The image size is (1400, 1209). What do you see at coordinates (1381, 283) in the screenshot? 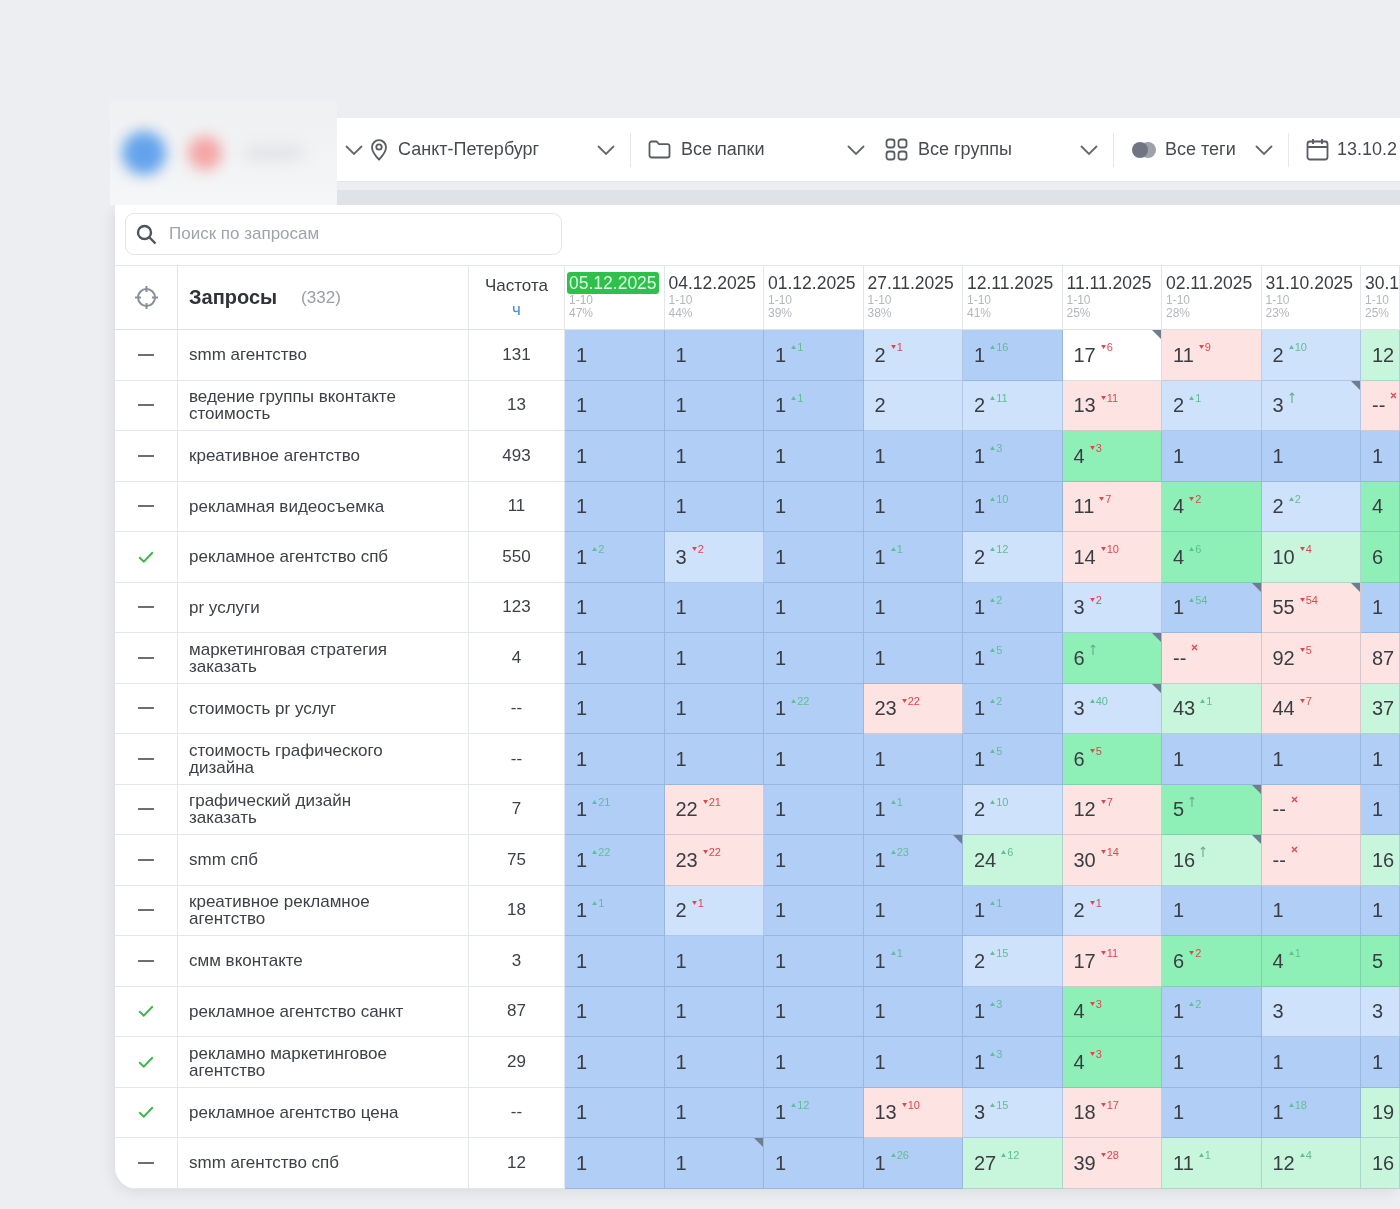
I see `date-header: 30.1` at bounding box center [1381, 283].